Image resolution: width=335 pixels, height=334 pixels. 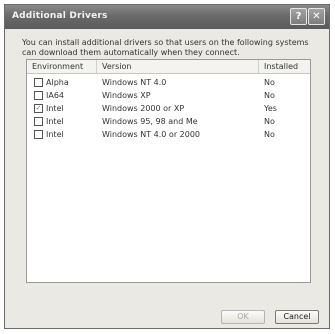 I want to click on driver-row-alpha: Alpha Windows NT 4.0 No, so click(x=168, y=82).